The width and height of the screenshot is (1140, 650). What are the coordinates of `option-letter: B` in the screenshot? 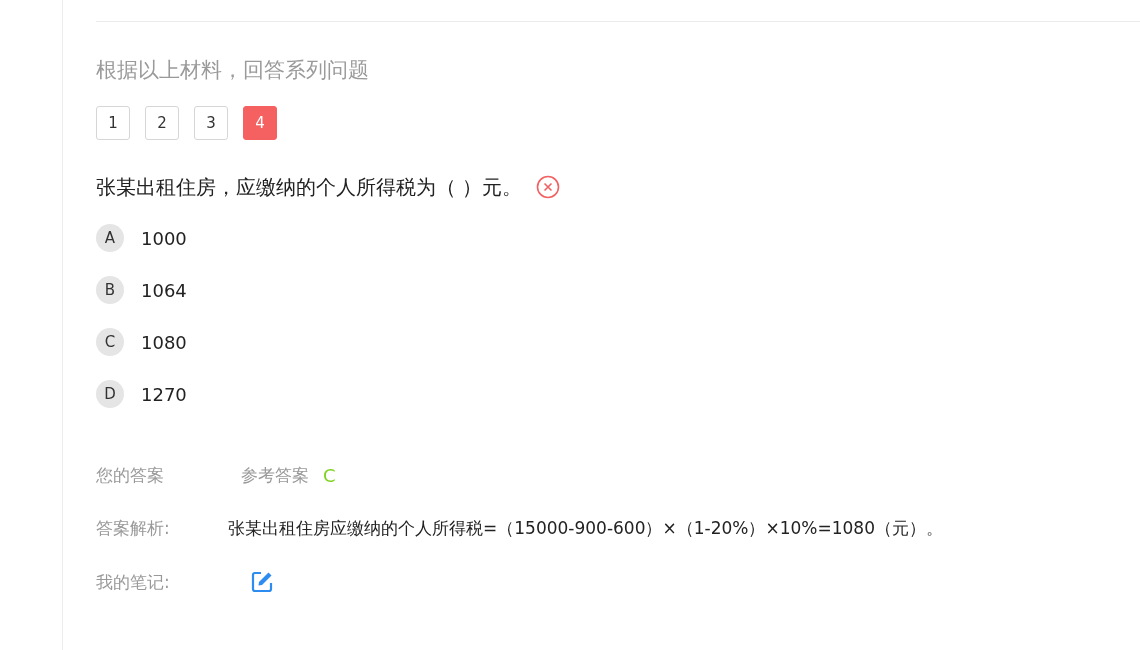 It's located at (110, 290).